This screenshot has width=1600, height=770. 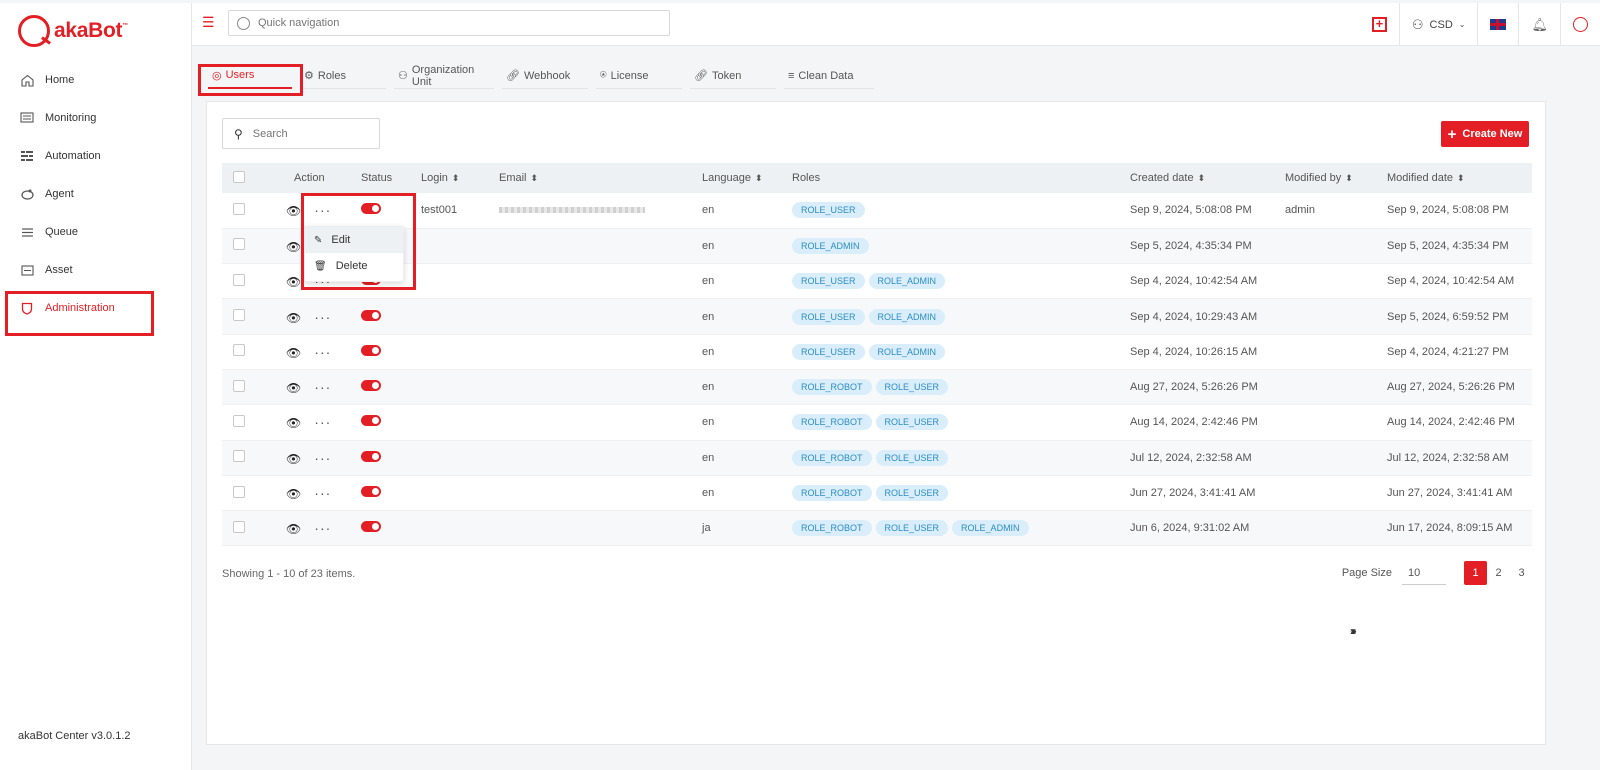 I want to click on col-created-date: Created date ⬍, so click(x=1207, y=178).